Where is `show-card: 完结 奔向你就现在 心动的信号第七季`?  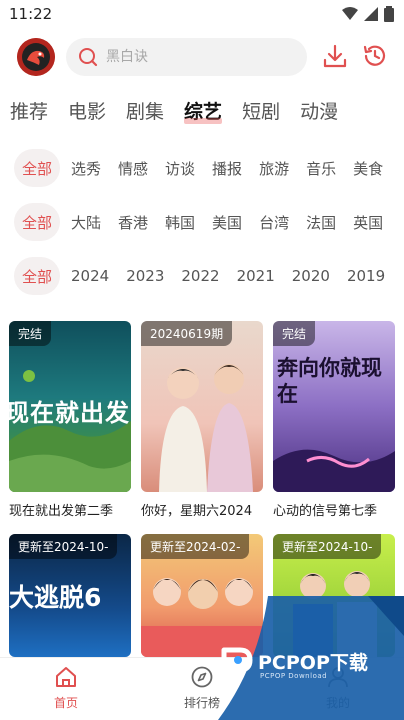
show-card: 完结 奔向你就现在 心动的信号第七季 is located at coordinates (334, 420).